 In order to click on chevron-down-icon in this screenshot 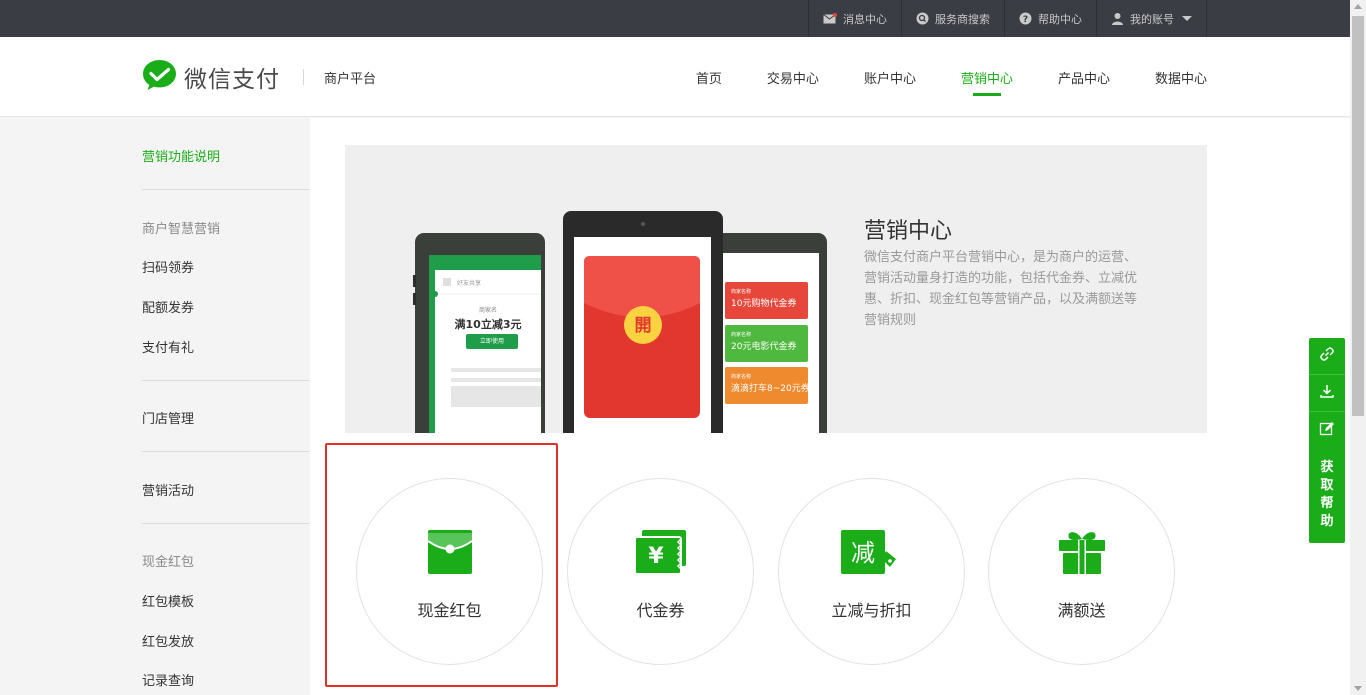, I will do `click(1187, 18)`.